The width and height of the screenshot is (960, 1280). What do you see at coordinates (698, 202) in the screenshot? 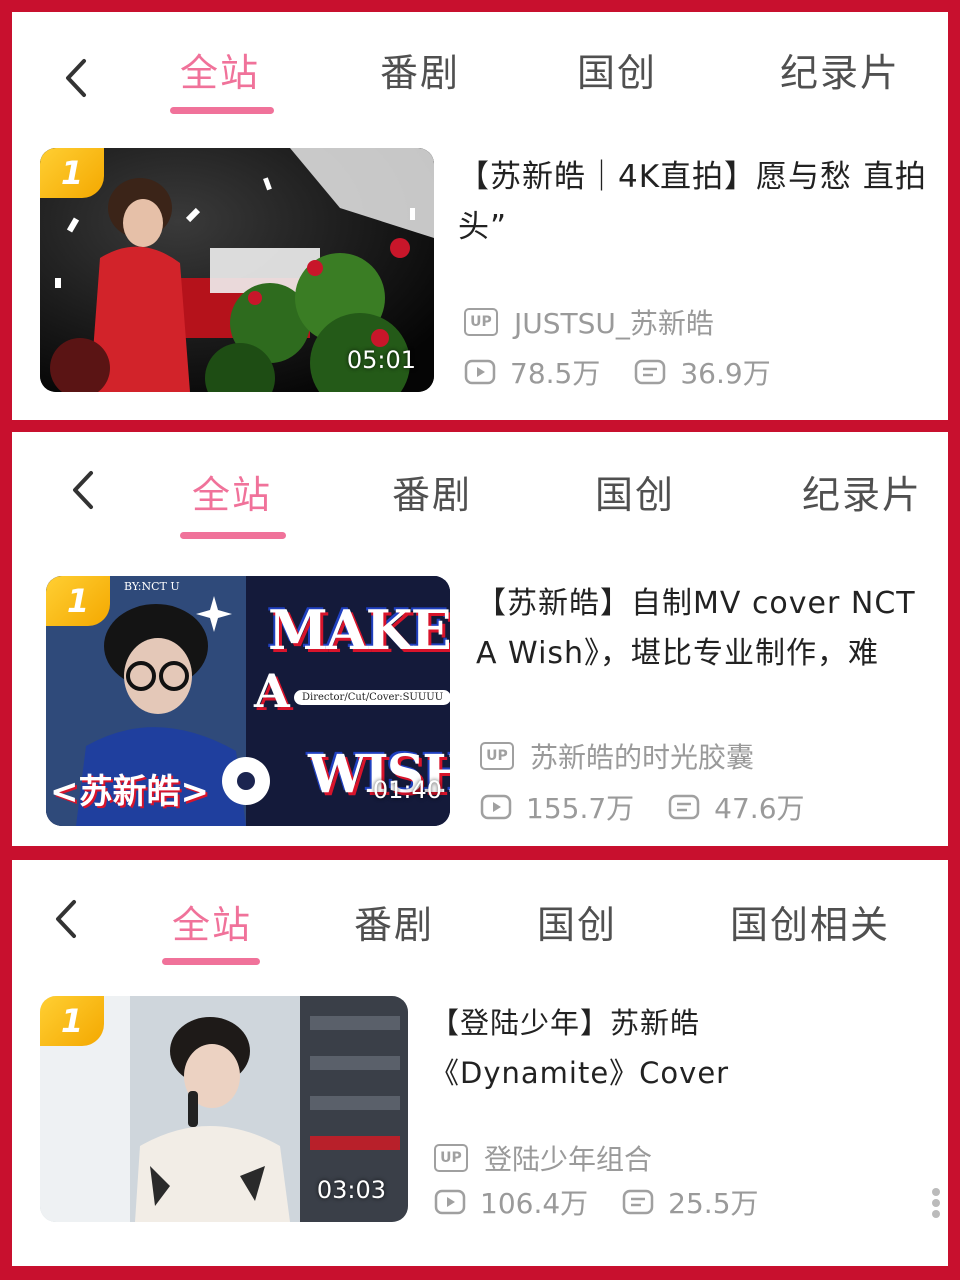
I see `video-title: 【苏新皓｜4K直拍】愿与愁 直拍头”` at bounding box center [698, 202].